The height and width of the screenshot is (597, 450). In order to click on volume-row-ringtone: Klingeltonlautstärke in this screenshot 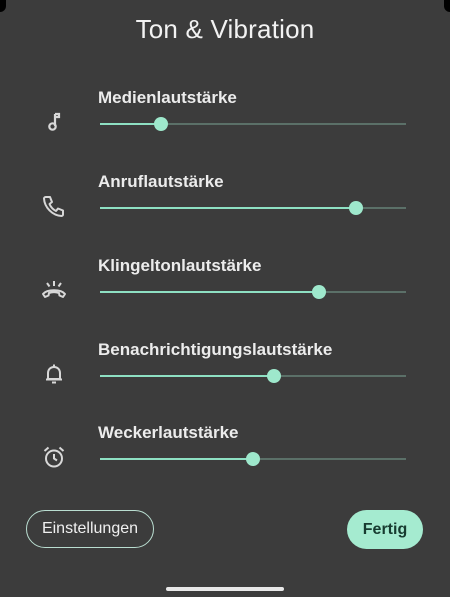, I will do `click(225, 291)`.